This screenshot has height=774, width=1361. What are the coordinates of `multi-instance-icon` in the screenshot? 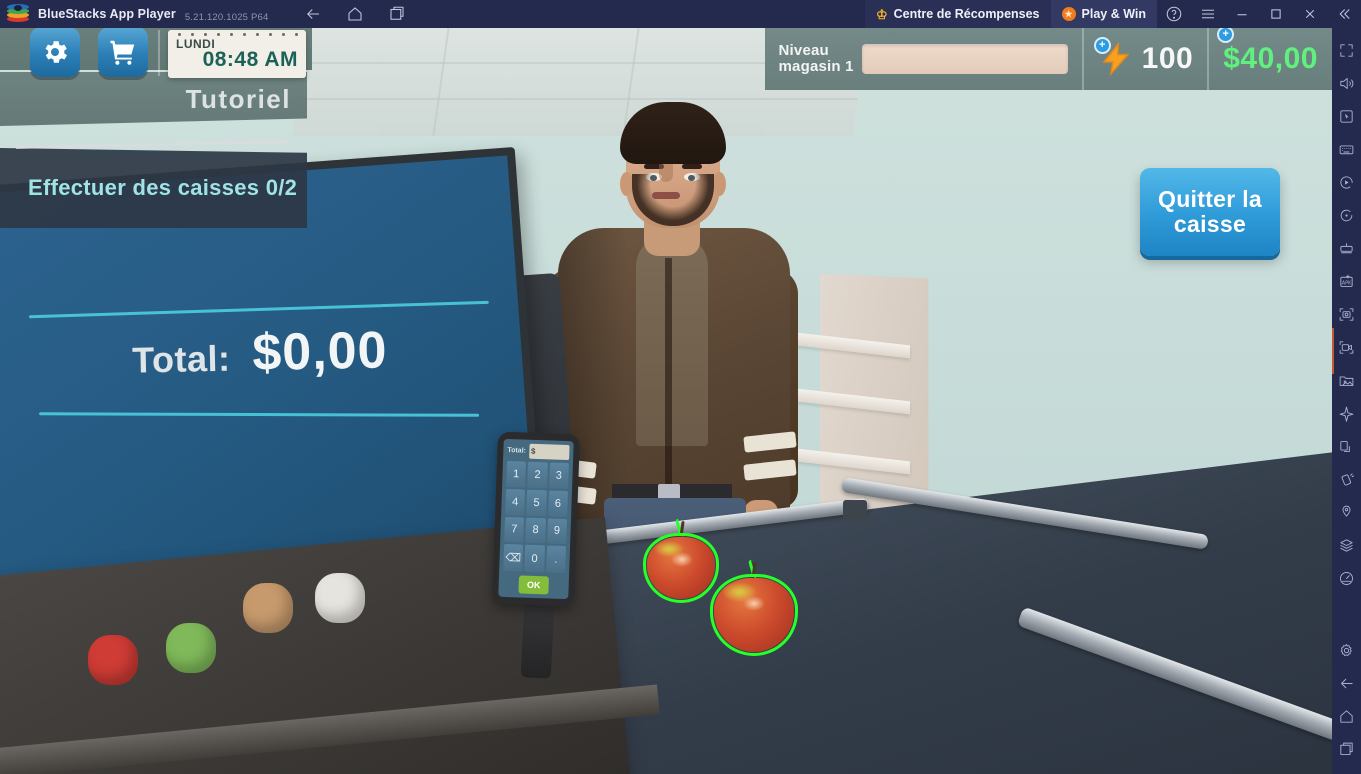 It's located at (1346, 446).